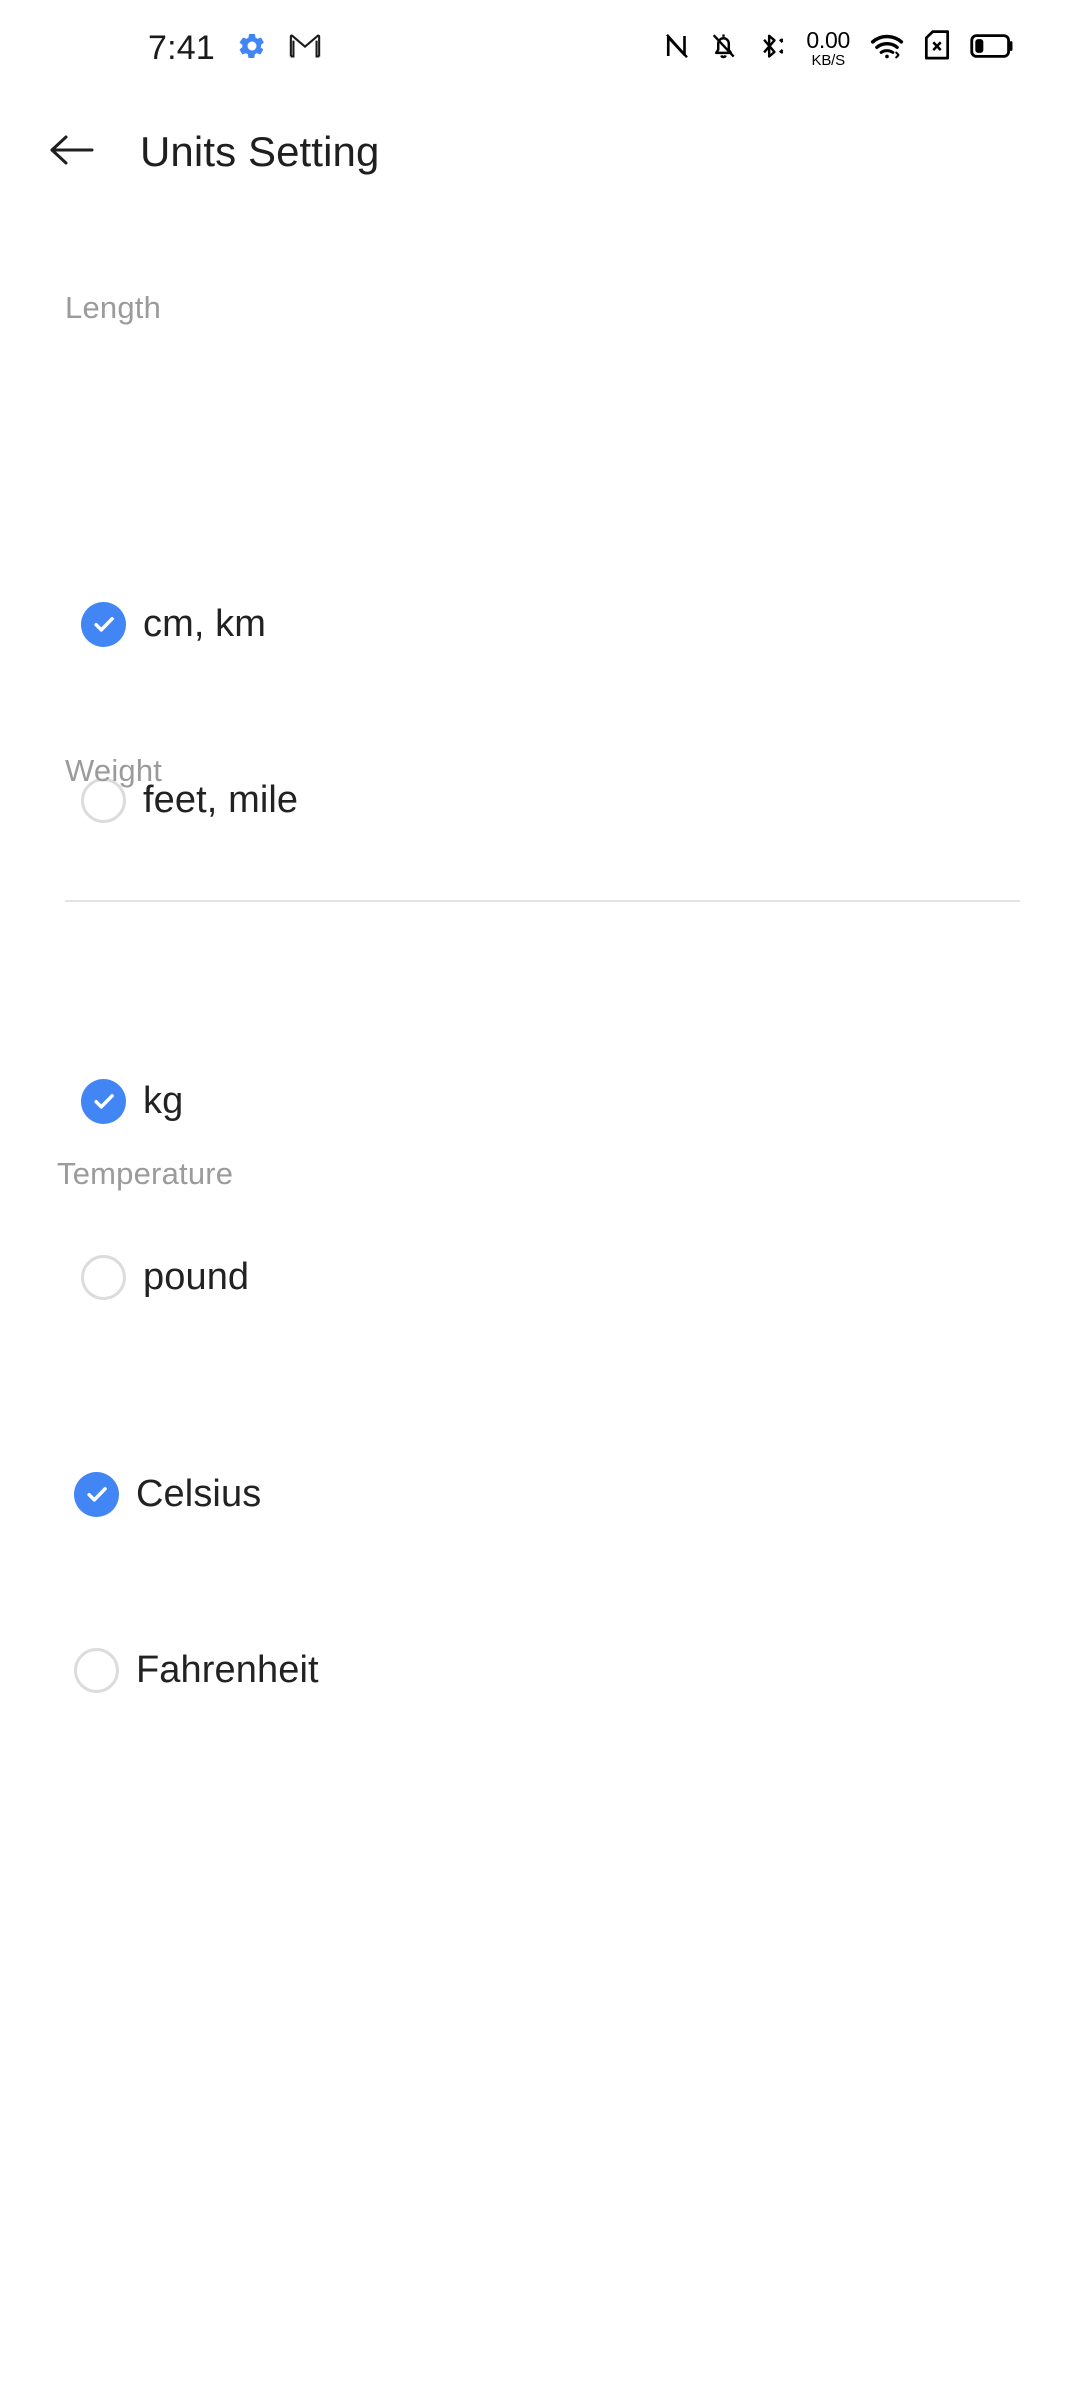  Describe the element at coordinates (260, 151) in the screenshot. I see `page-title: Units Setting` at that location.